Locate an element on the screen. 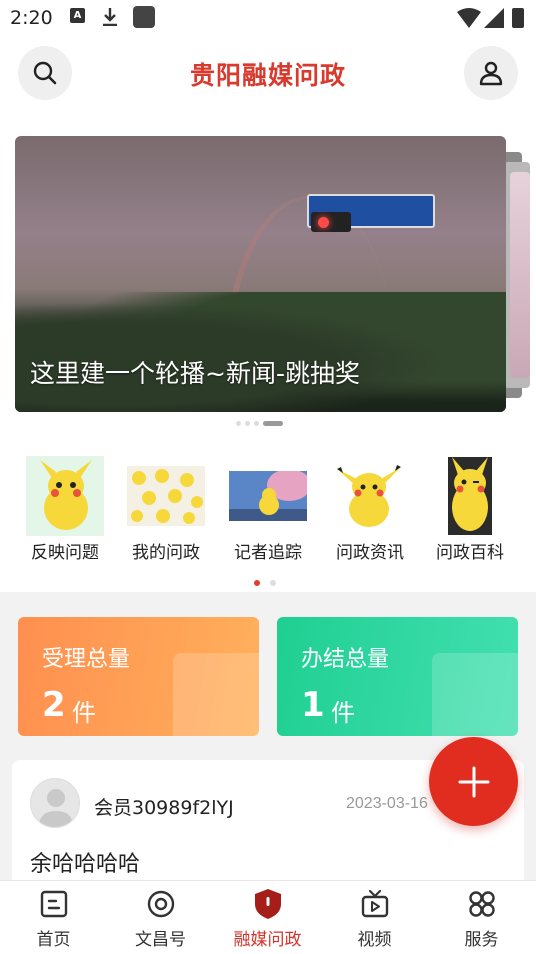 The height and width of the screenshot is (954, 536). pikachu-scene-icon is located at coordinates (268, 496).